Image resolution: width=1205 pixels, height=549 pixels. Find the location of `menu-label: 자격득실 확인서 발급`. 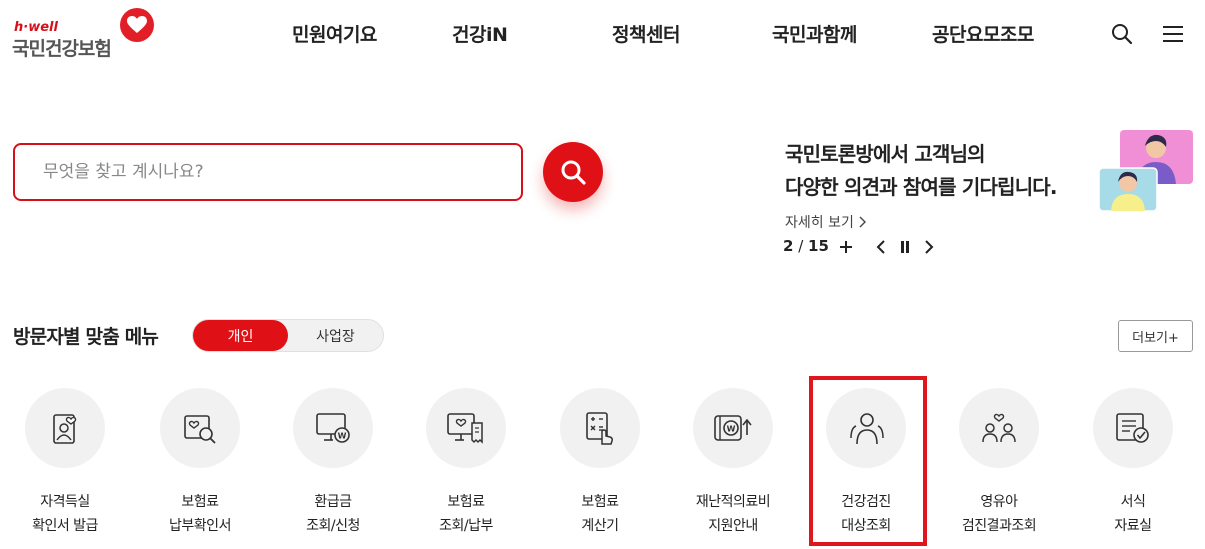

menu-label: 자격득실 확인서 발급 is located at coordinates (65, 514).